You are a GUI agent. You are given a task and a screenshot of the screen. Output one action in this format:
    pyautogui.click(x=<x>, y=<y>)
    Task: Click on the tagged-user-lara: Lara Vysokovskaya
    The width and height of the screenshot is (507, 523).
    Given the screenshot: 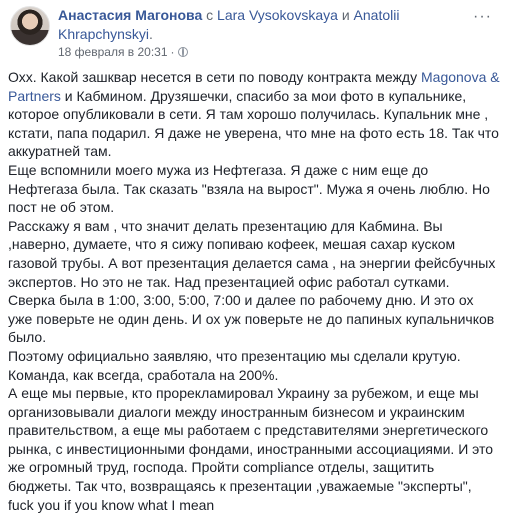 What is the action you would take?
    pyautogui.click(x=277, y=15)
    